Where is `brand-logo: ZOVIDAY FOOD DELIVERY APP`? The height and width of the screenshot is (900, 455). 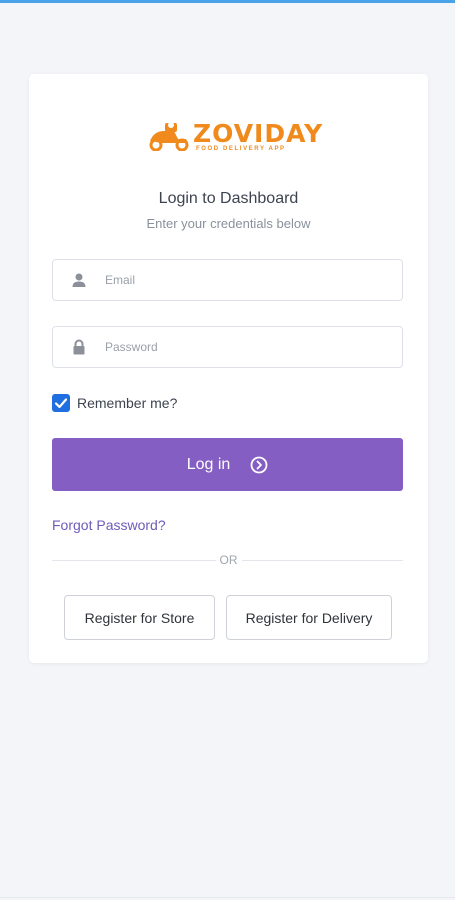 brand-logo: ZOVIDAY FOOD DELIVERY APP is located at coordinates (235, 137).